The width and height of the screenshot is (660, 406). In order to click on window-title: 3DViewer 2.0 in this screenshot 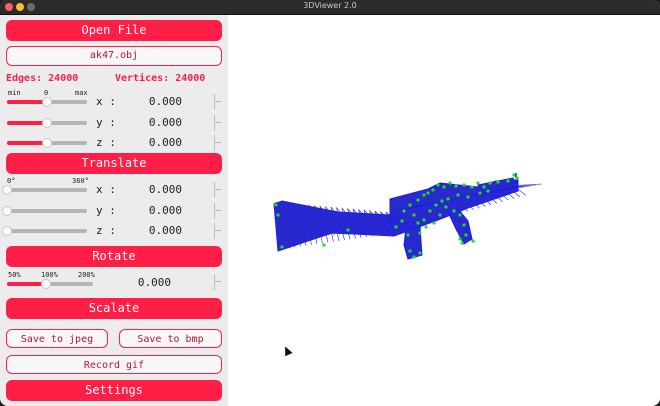, I will do `click(330, 5)`.